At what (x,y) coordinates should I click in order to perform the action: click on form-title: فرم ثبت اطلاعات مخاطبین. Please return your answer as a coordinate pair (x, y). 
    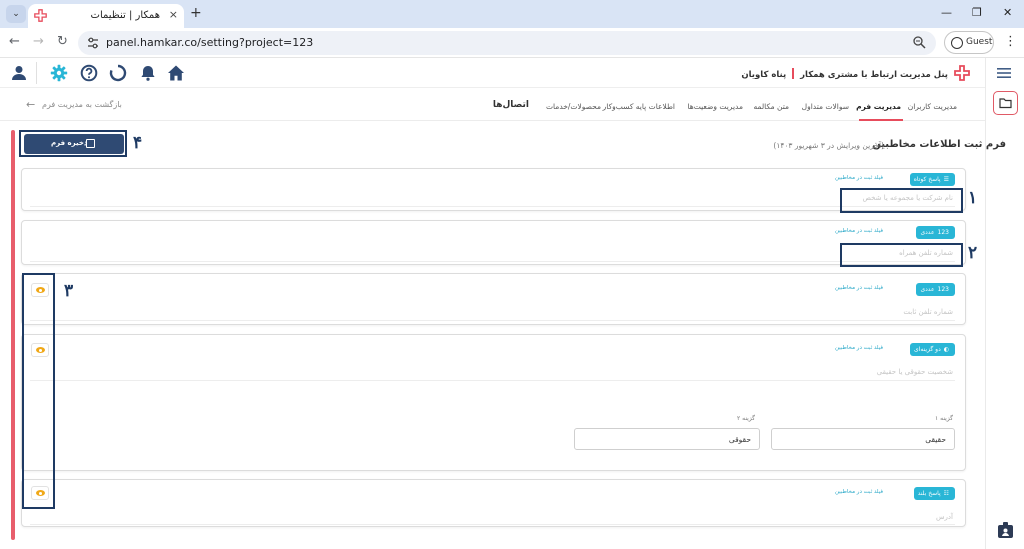
    Looking at the image, I should click on (939, 144).